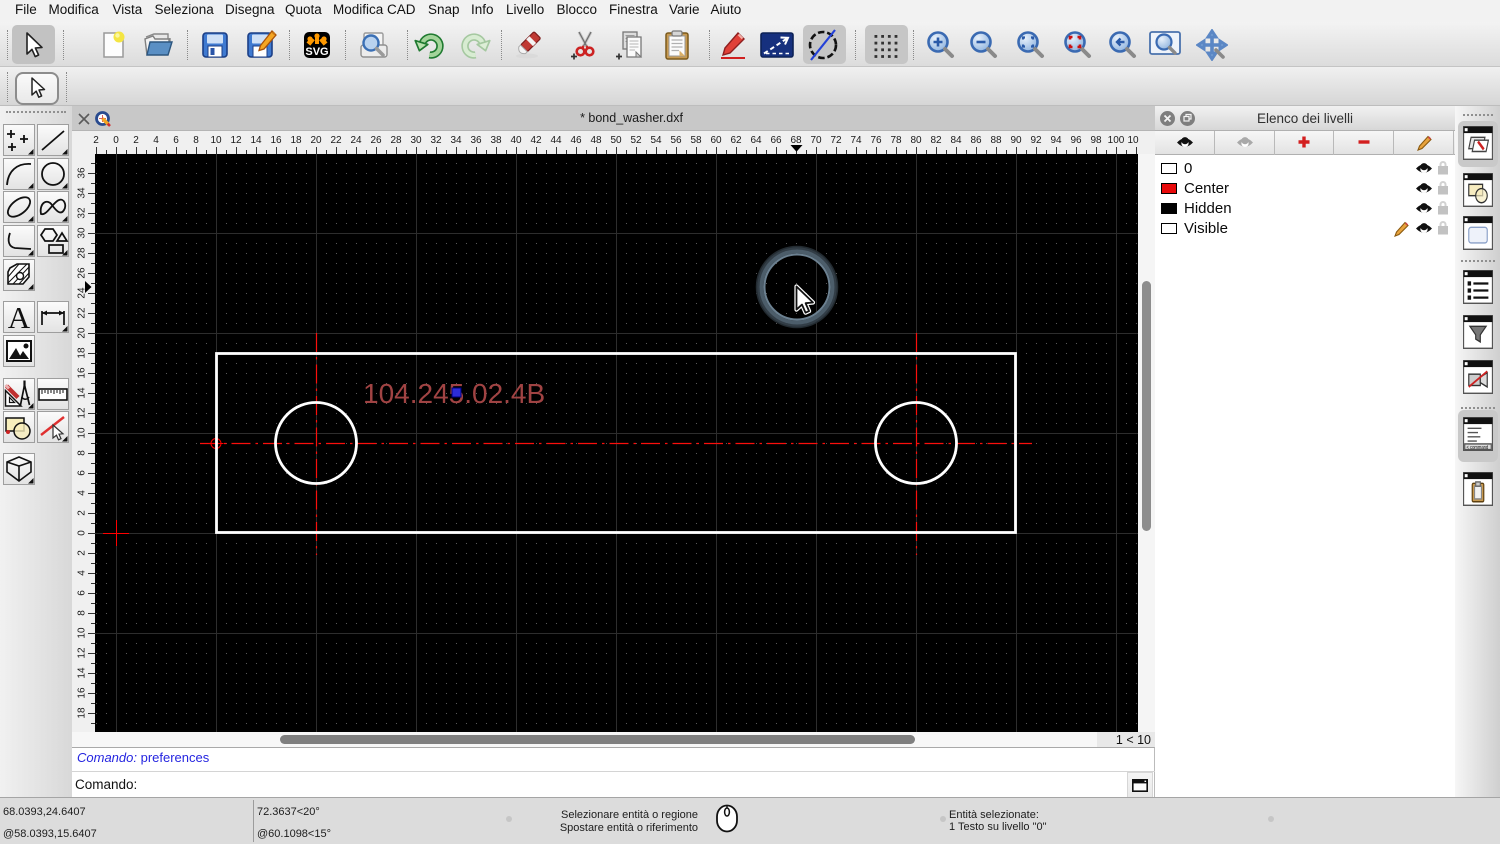 The height and width of the screenshot is (844, 1500). What do you see at coordinates (656, 140) in the screenshot?
I see `svg-text: 54` at bounding box center [656, 140].